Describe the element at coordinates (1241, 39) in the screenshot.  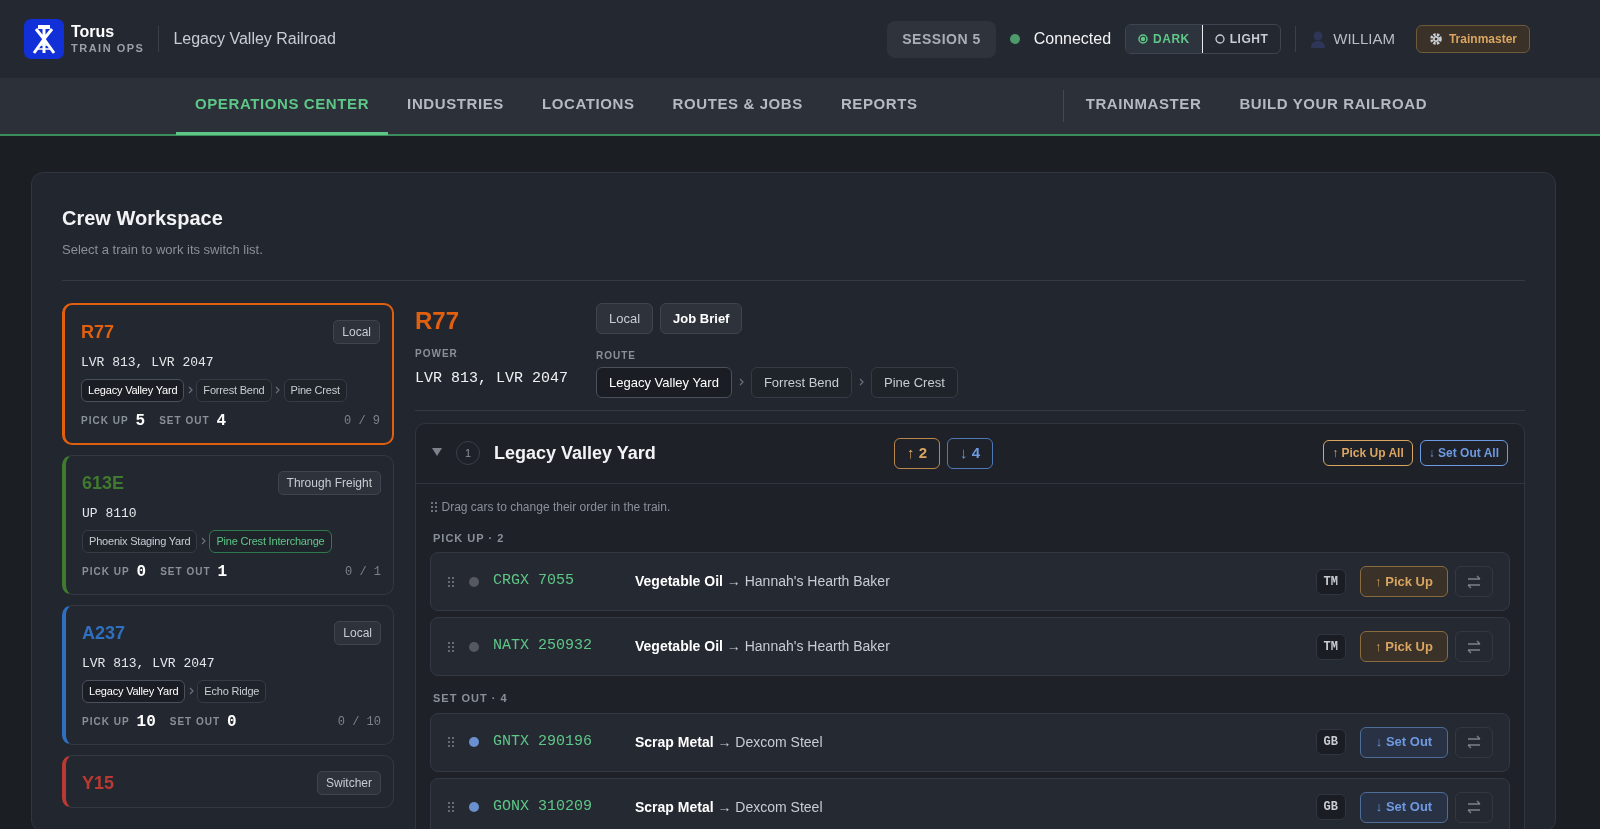
I see `theme-toggle: LIGHT` at that location.